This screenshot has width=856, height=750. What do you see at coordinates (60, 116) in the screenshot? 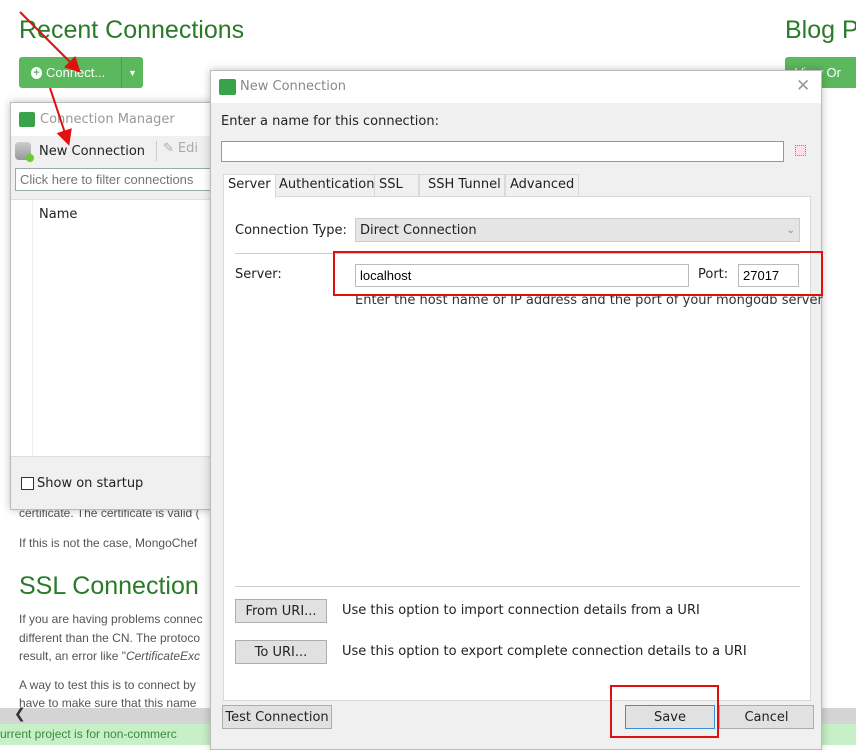
I see `arrow-to-new-connection` at bounding box center [60, 116].